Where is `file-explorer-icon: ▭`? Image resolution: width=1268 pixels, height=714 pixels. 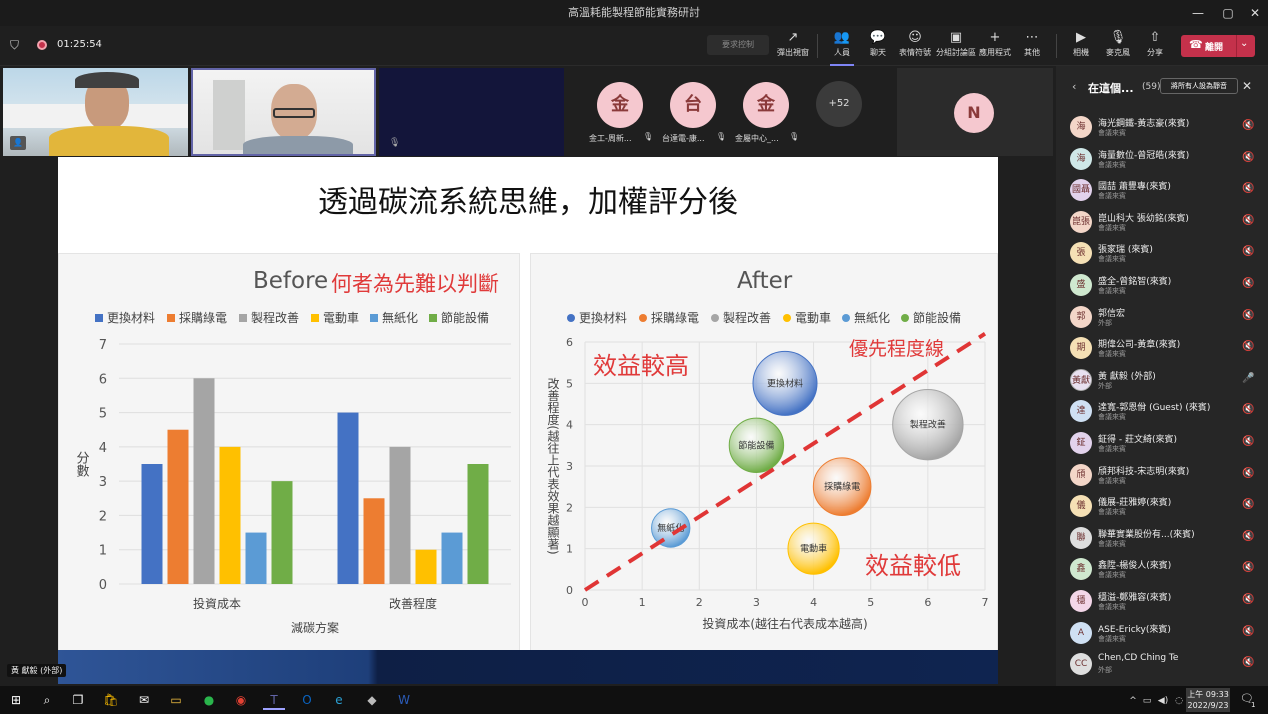 file-explorer-icon: ▭ is located at coordinates (176, 700).